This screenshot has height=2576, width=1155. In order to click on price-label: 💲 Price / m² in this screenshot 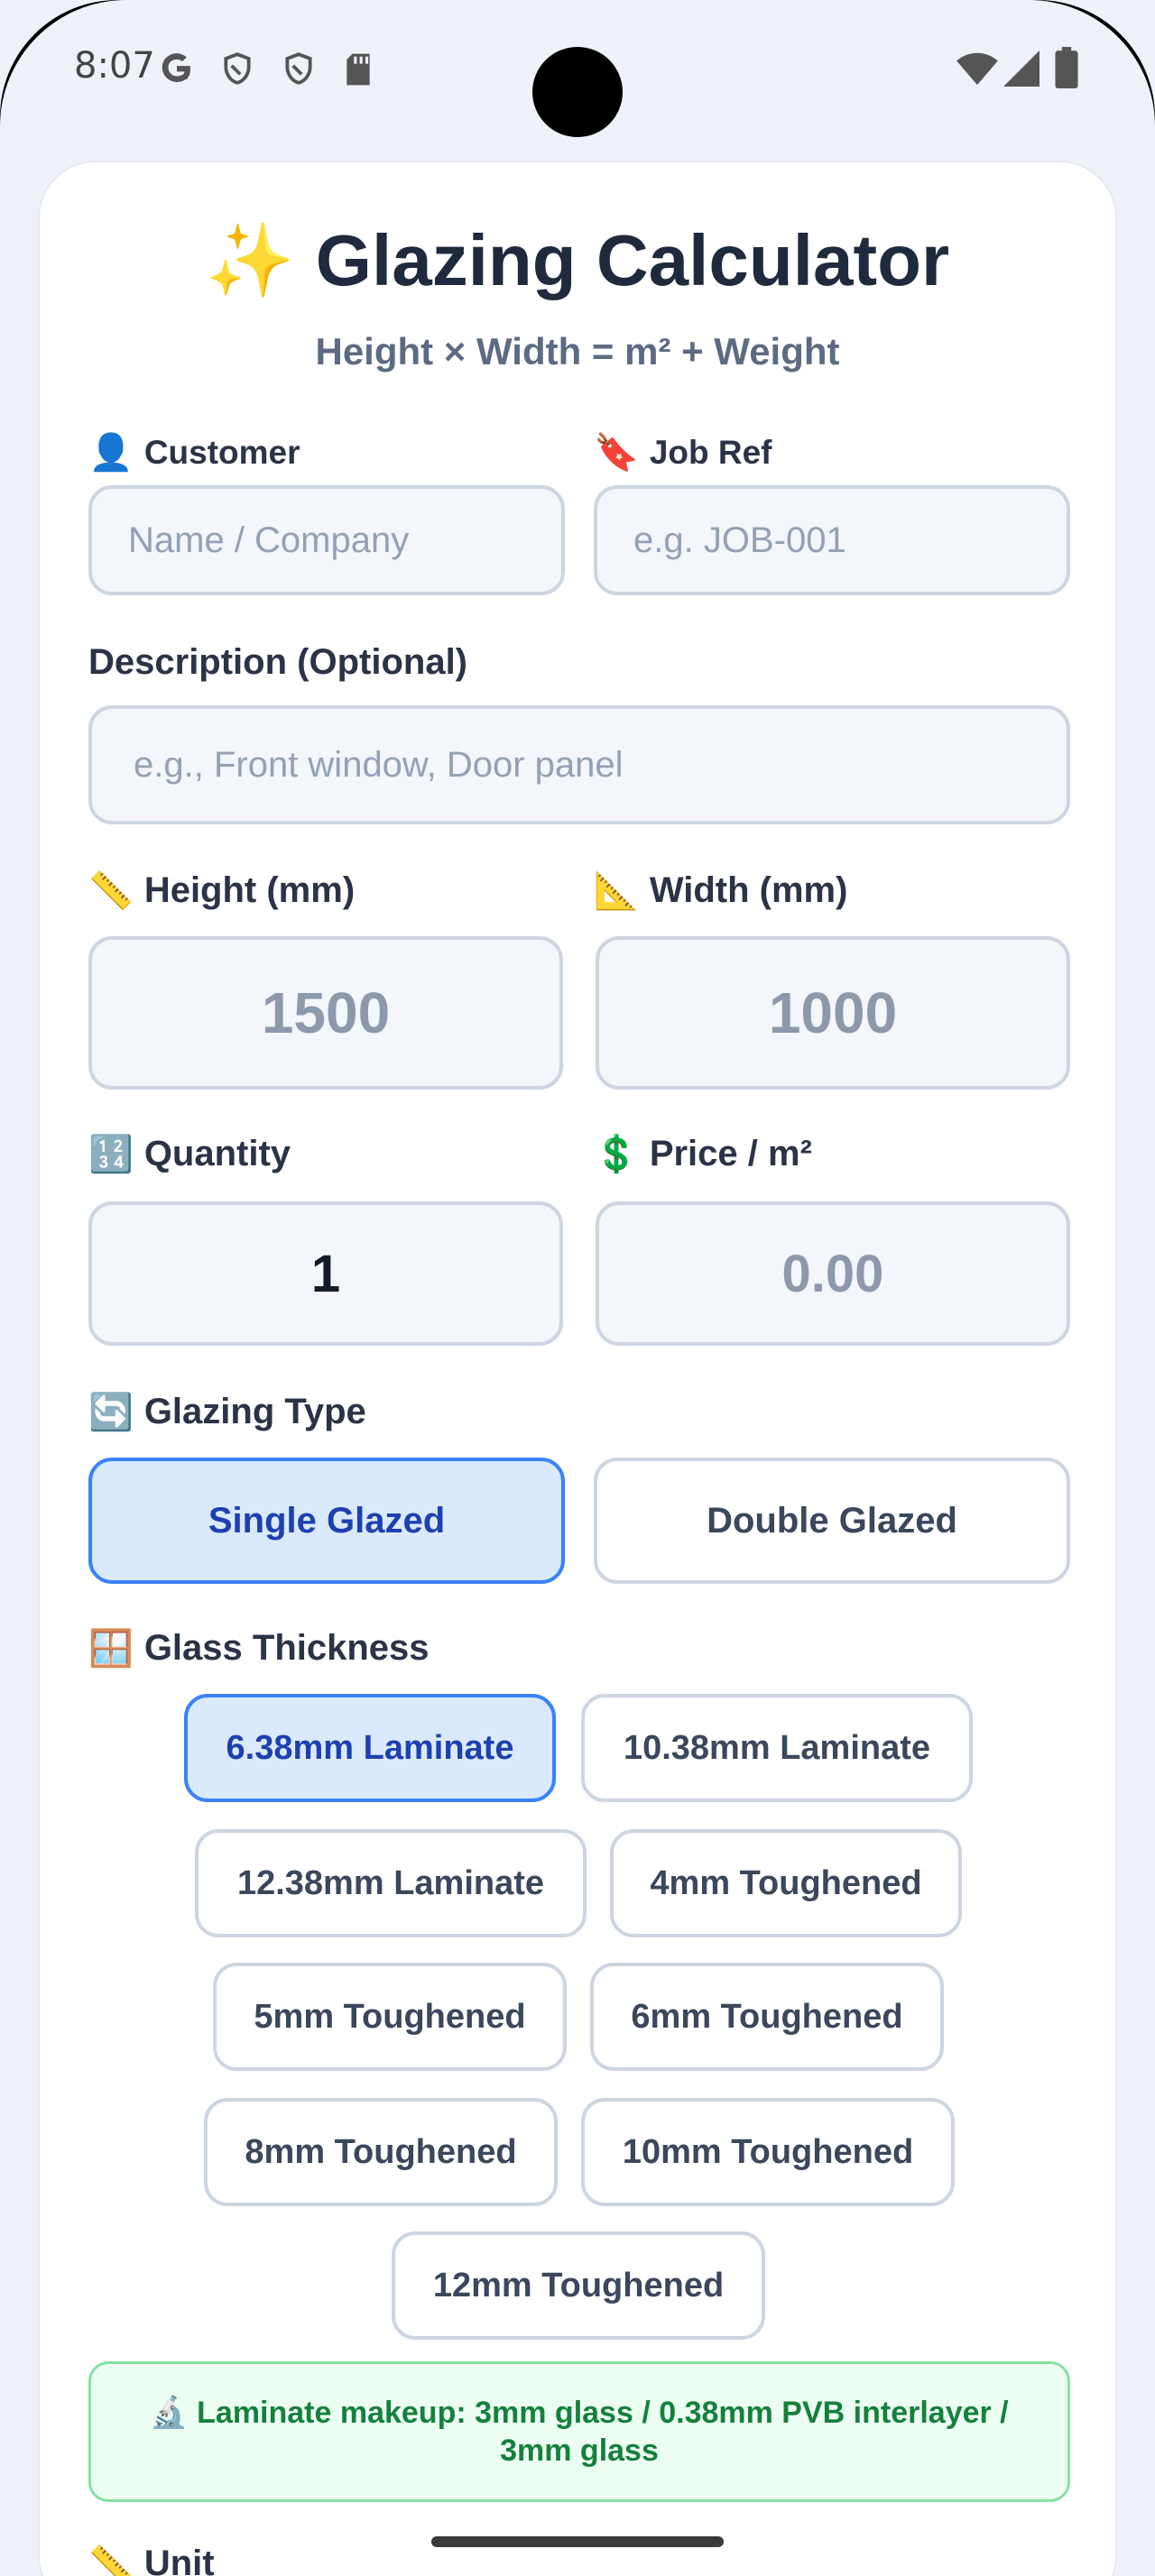, I will do `click(703, 1154)`.